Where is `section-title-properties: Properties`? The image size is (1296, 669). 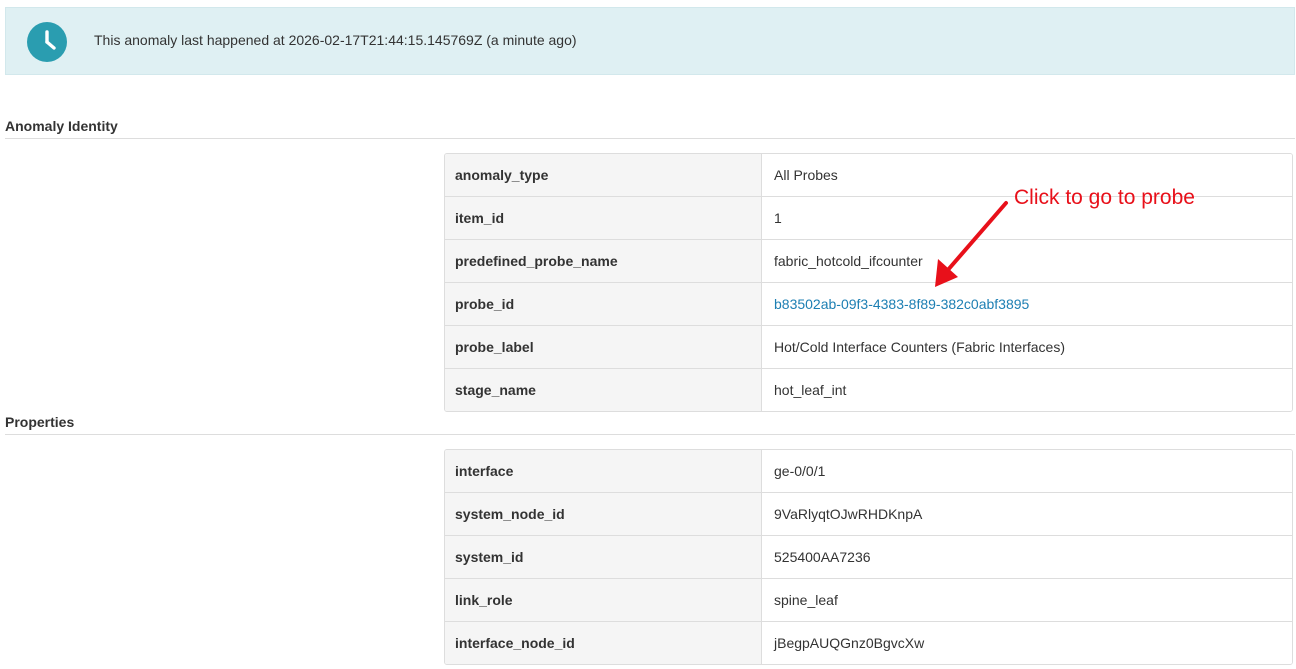
section-title-properties: Properties is located at coordinates (40, 422).